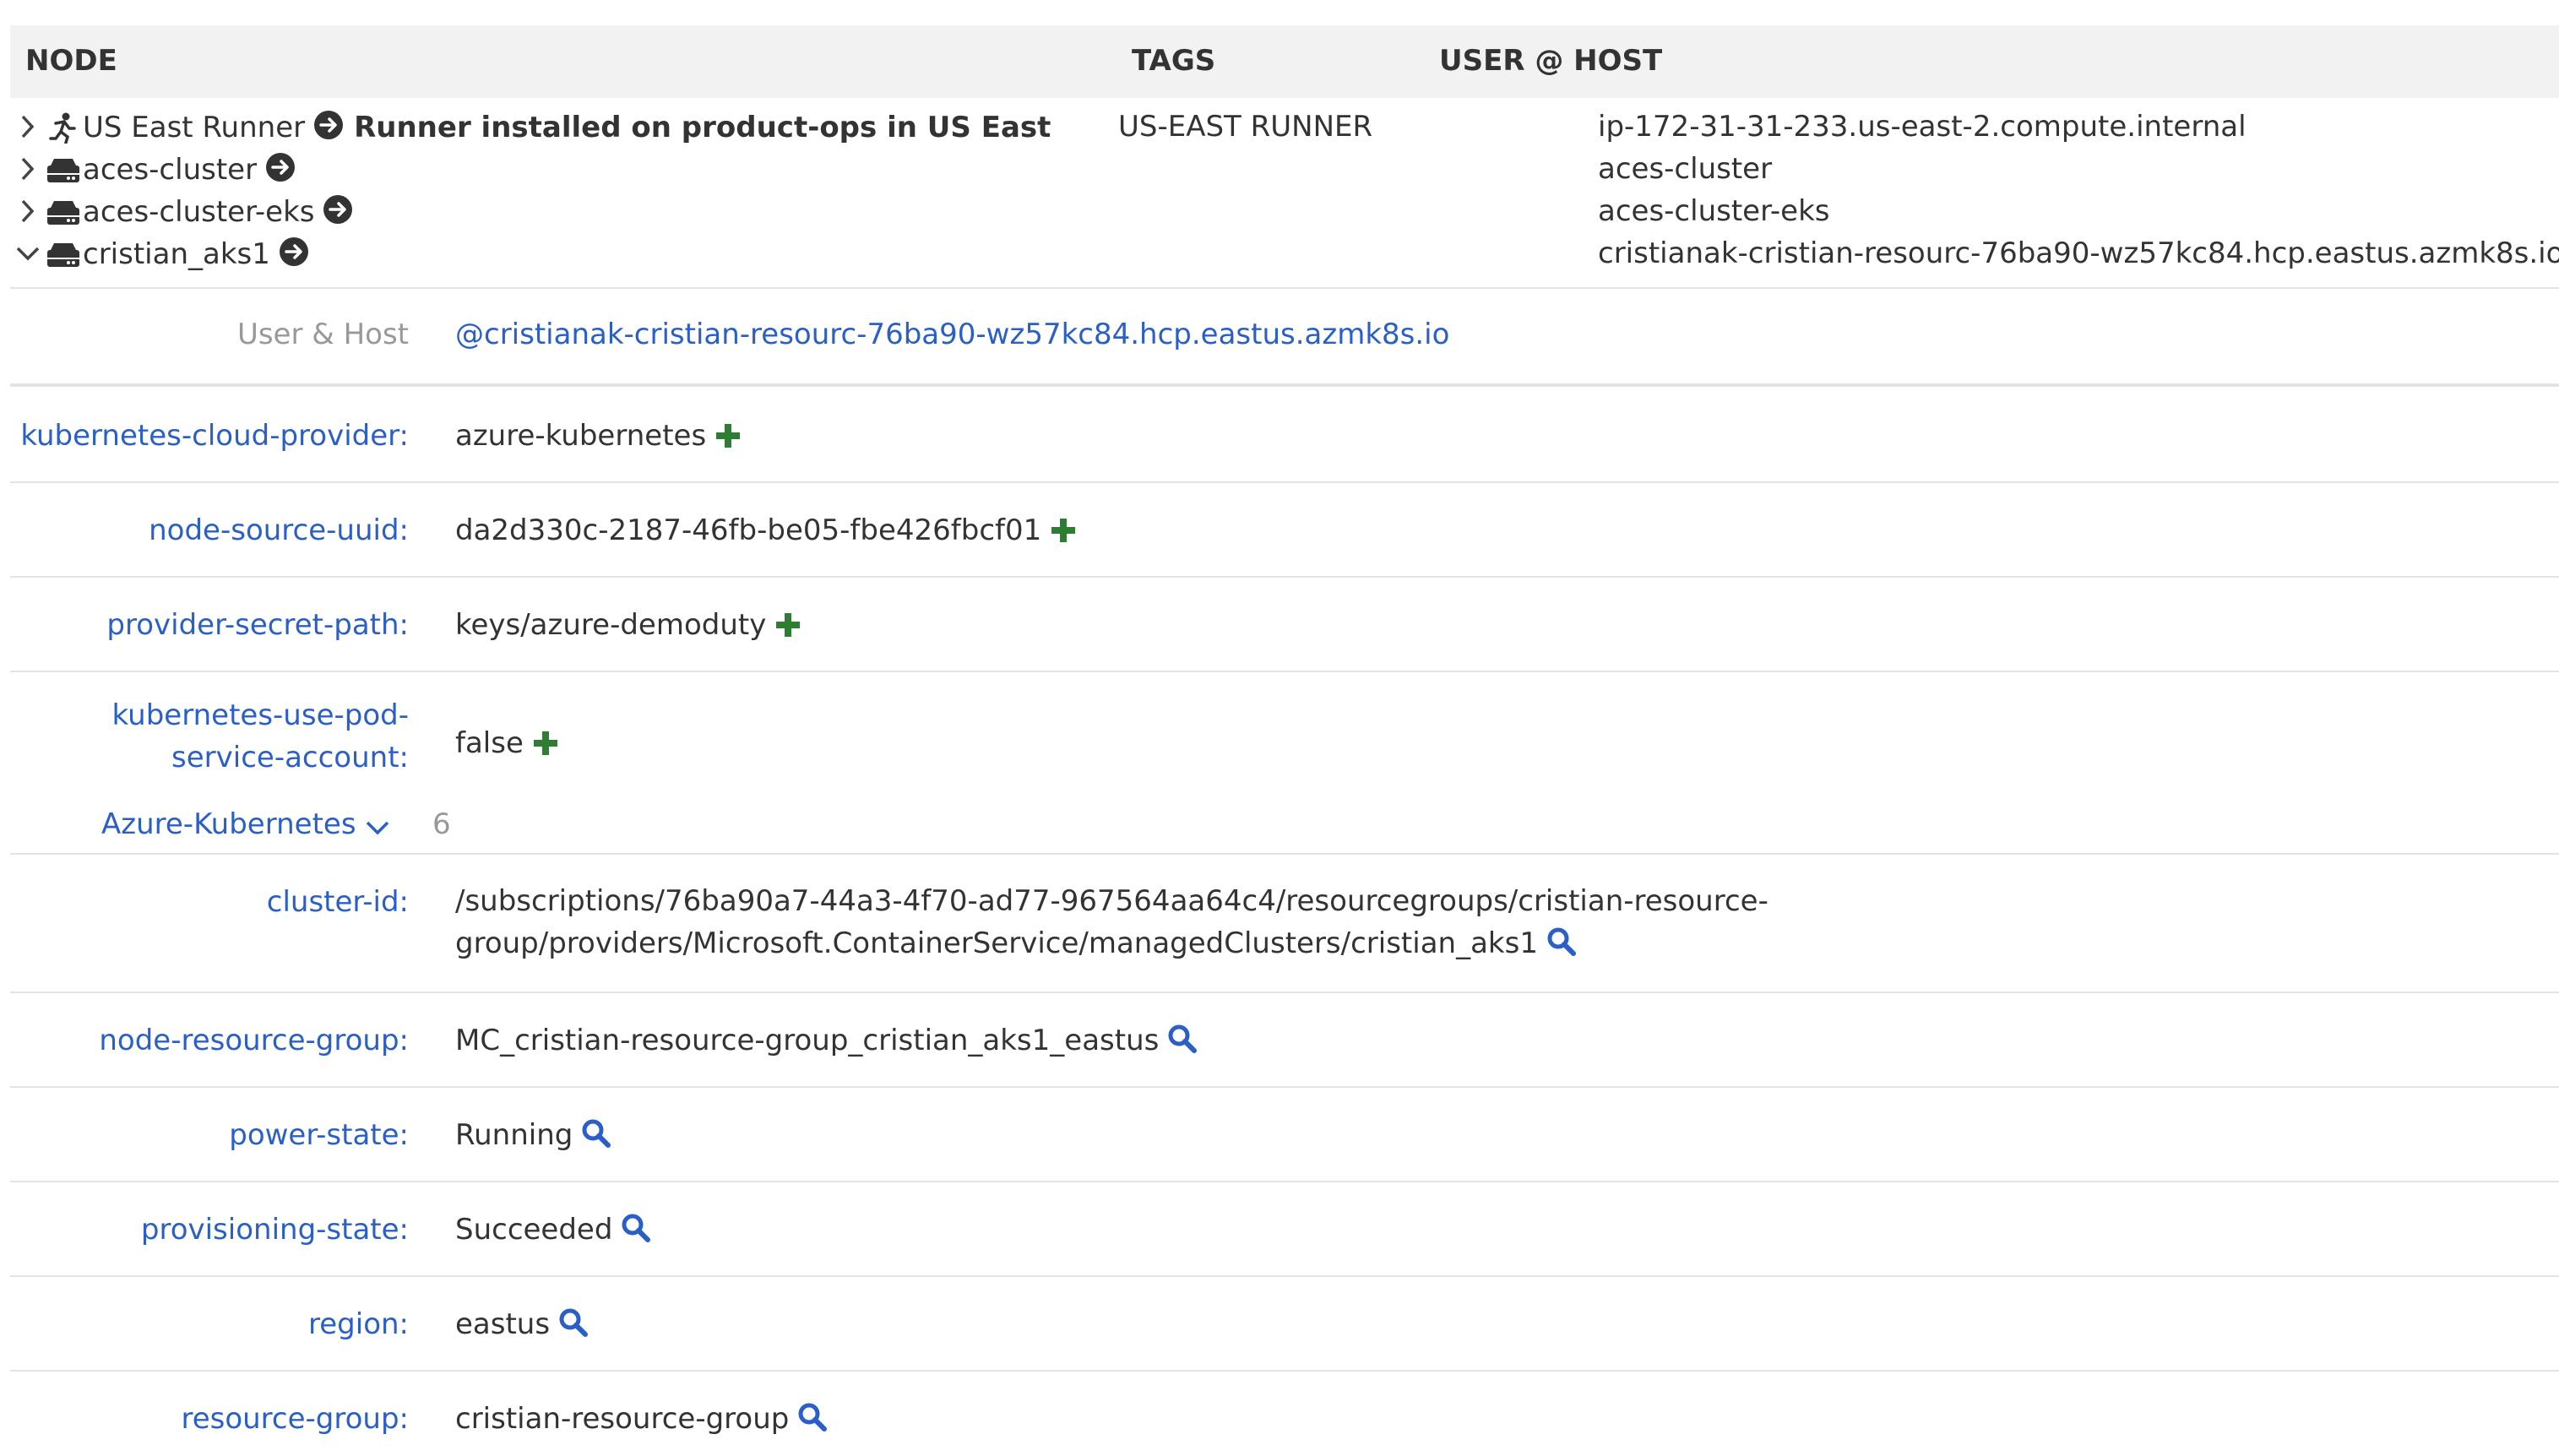 This screenshot has width=2559, height=1456. Describe the element at coordinates (279, 530) in the screenshot. I see `attribute-key: node-source-uuid:` at that location.